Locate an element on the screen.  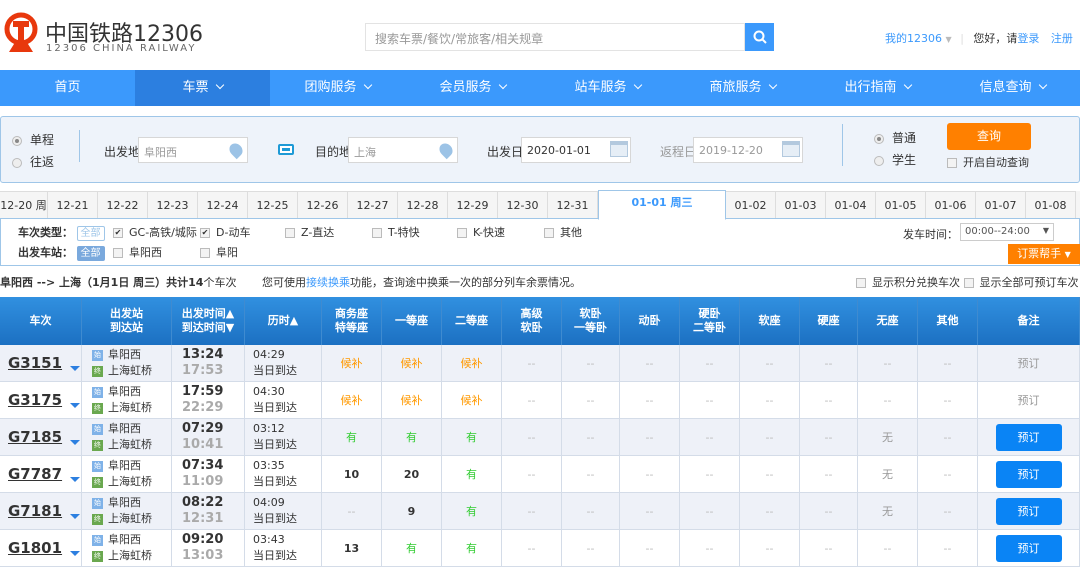
arrival-day: 当日到达 is located at coordinates (275, 444).